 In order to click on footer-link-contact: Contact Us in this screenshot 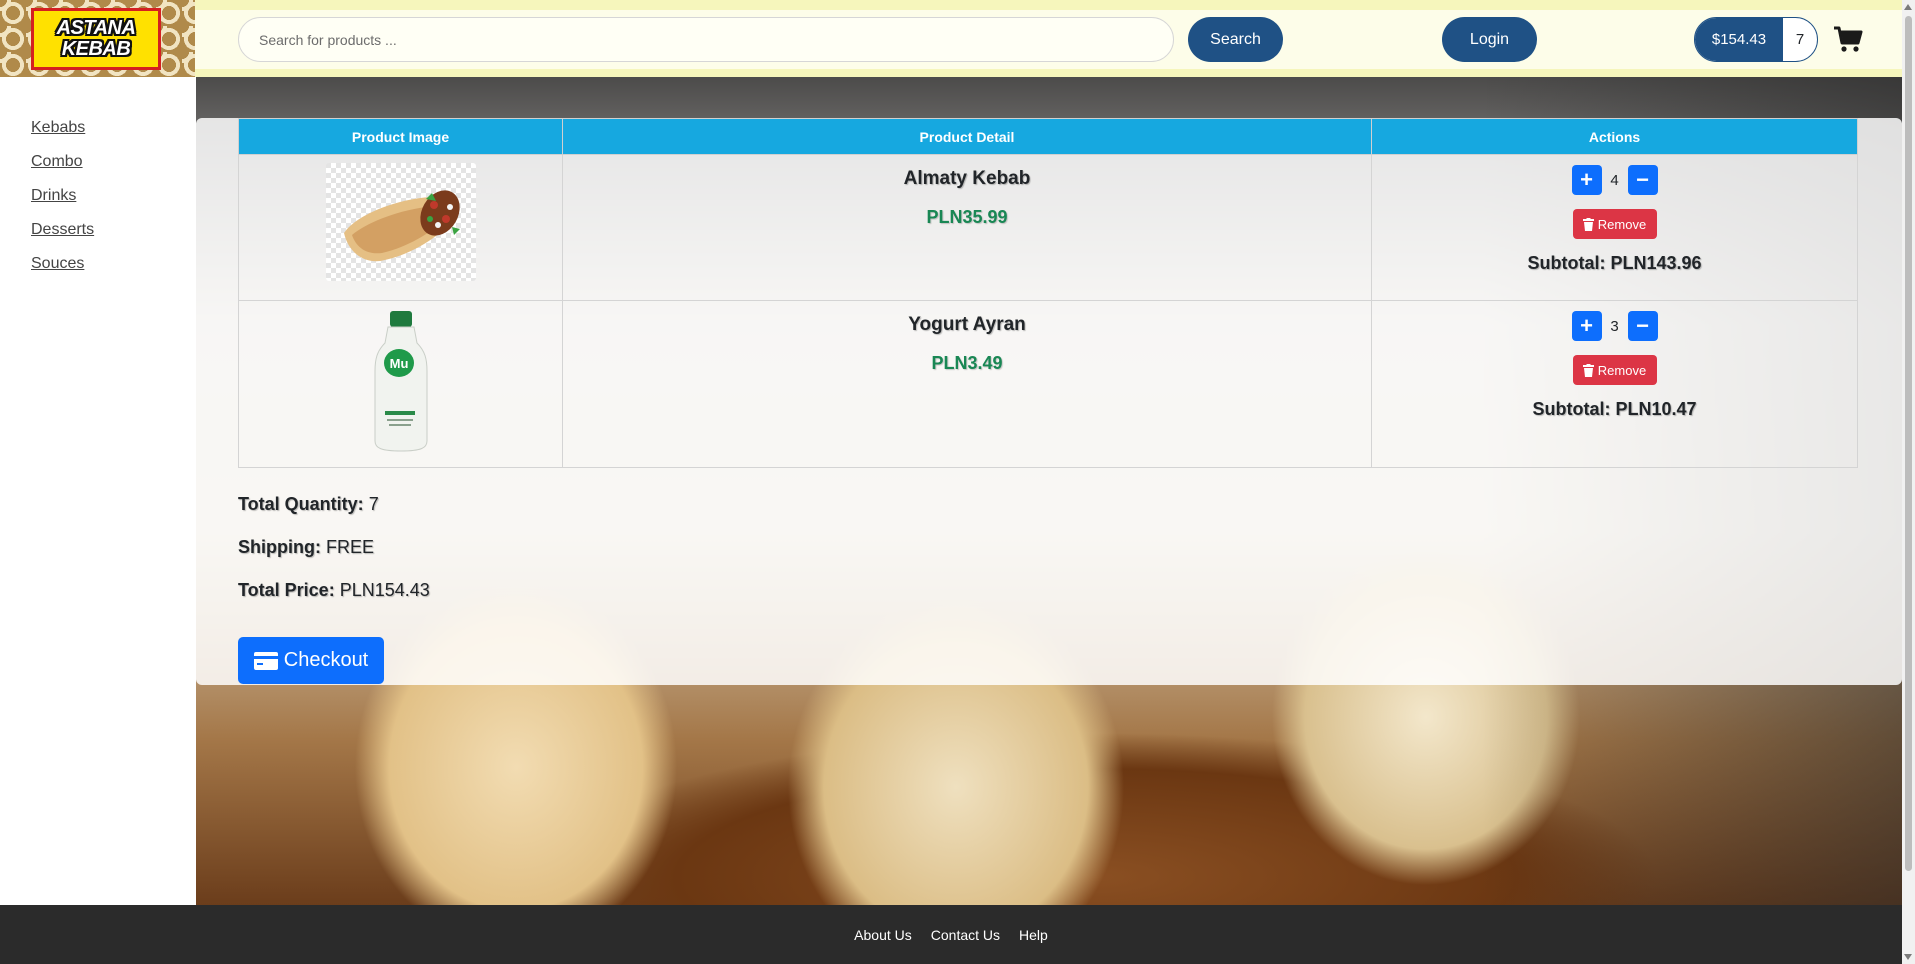, I will do `click(965, 935)`.